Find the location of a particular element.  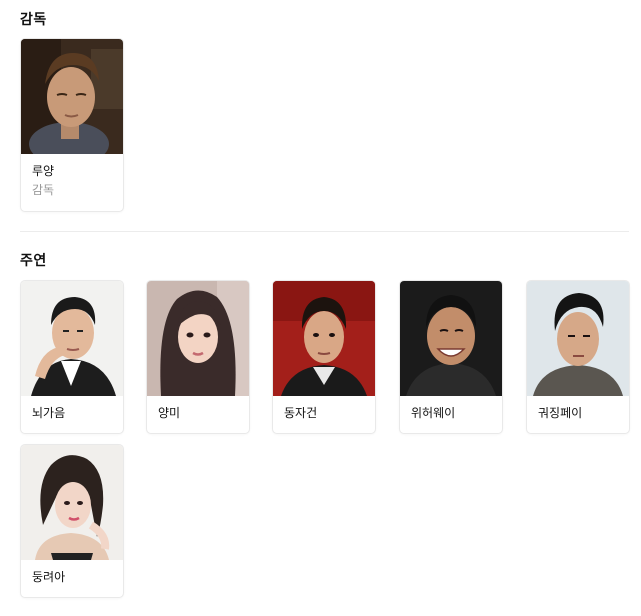

person-name: 양미 is located at coordinates (169, 413).